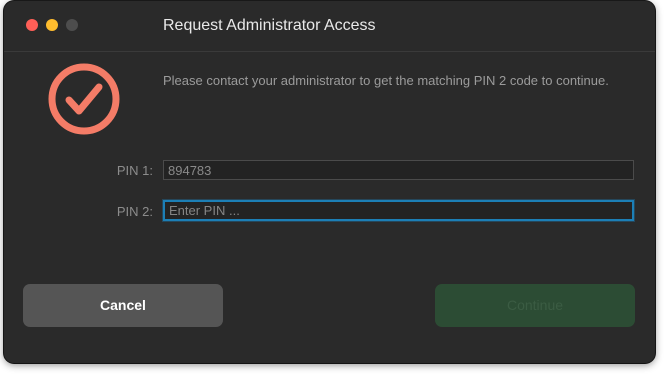  What do you see at coordinates (72, 25) in the screenshot?
I see `zoom-window-button` at bounding box center [72, 25].